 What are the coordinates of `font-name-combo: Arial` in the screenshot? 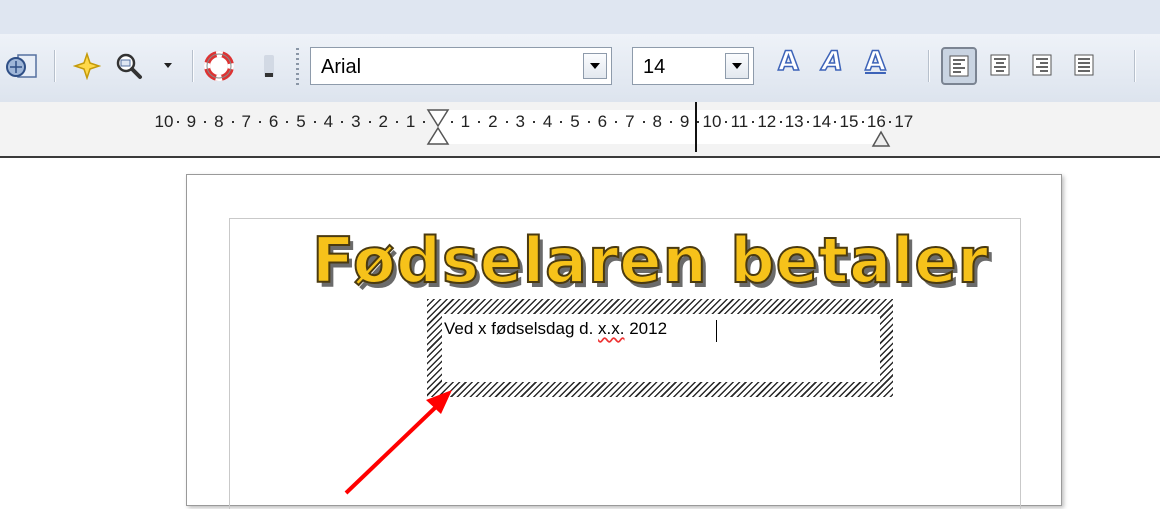 It's located at (461, 66).